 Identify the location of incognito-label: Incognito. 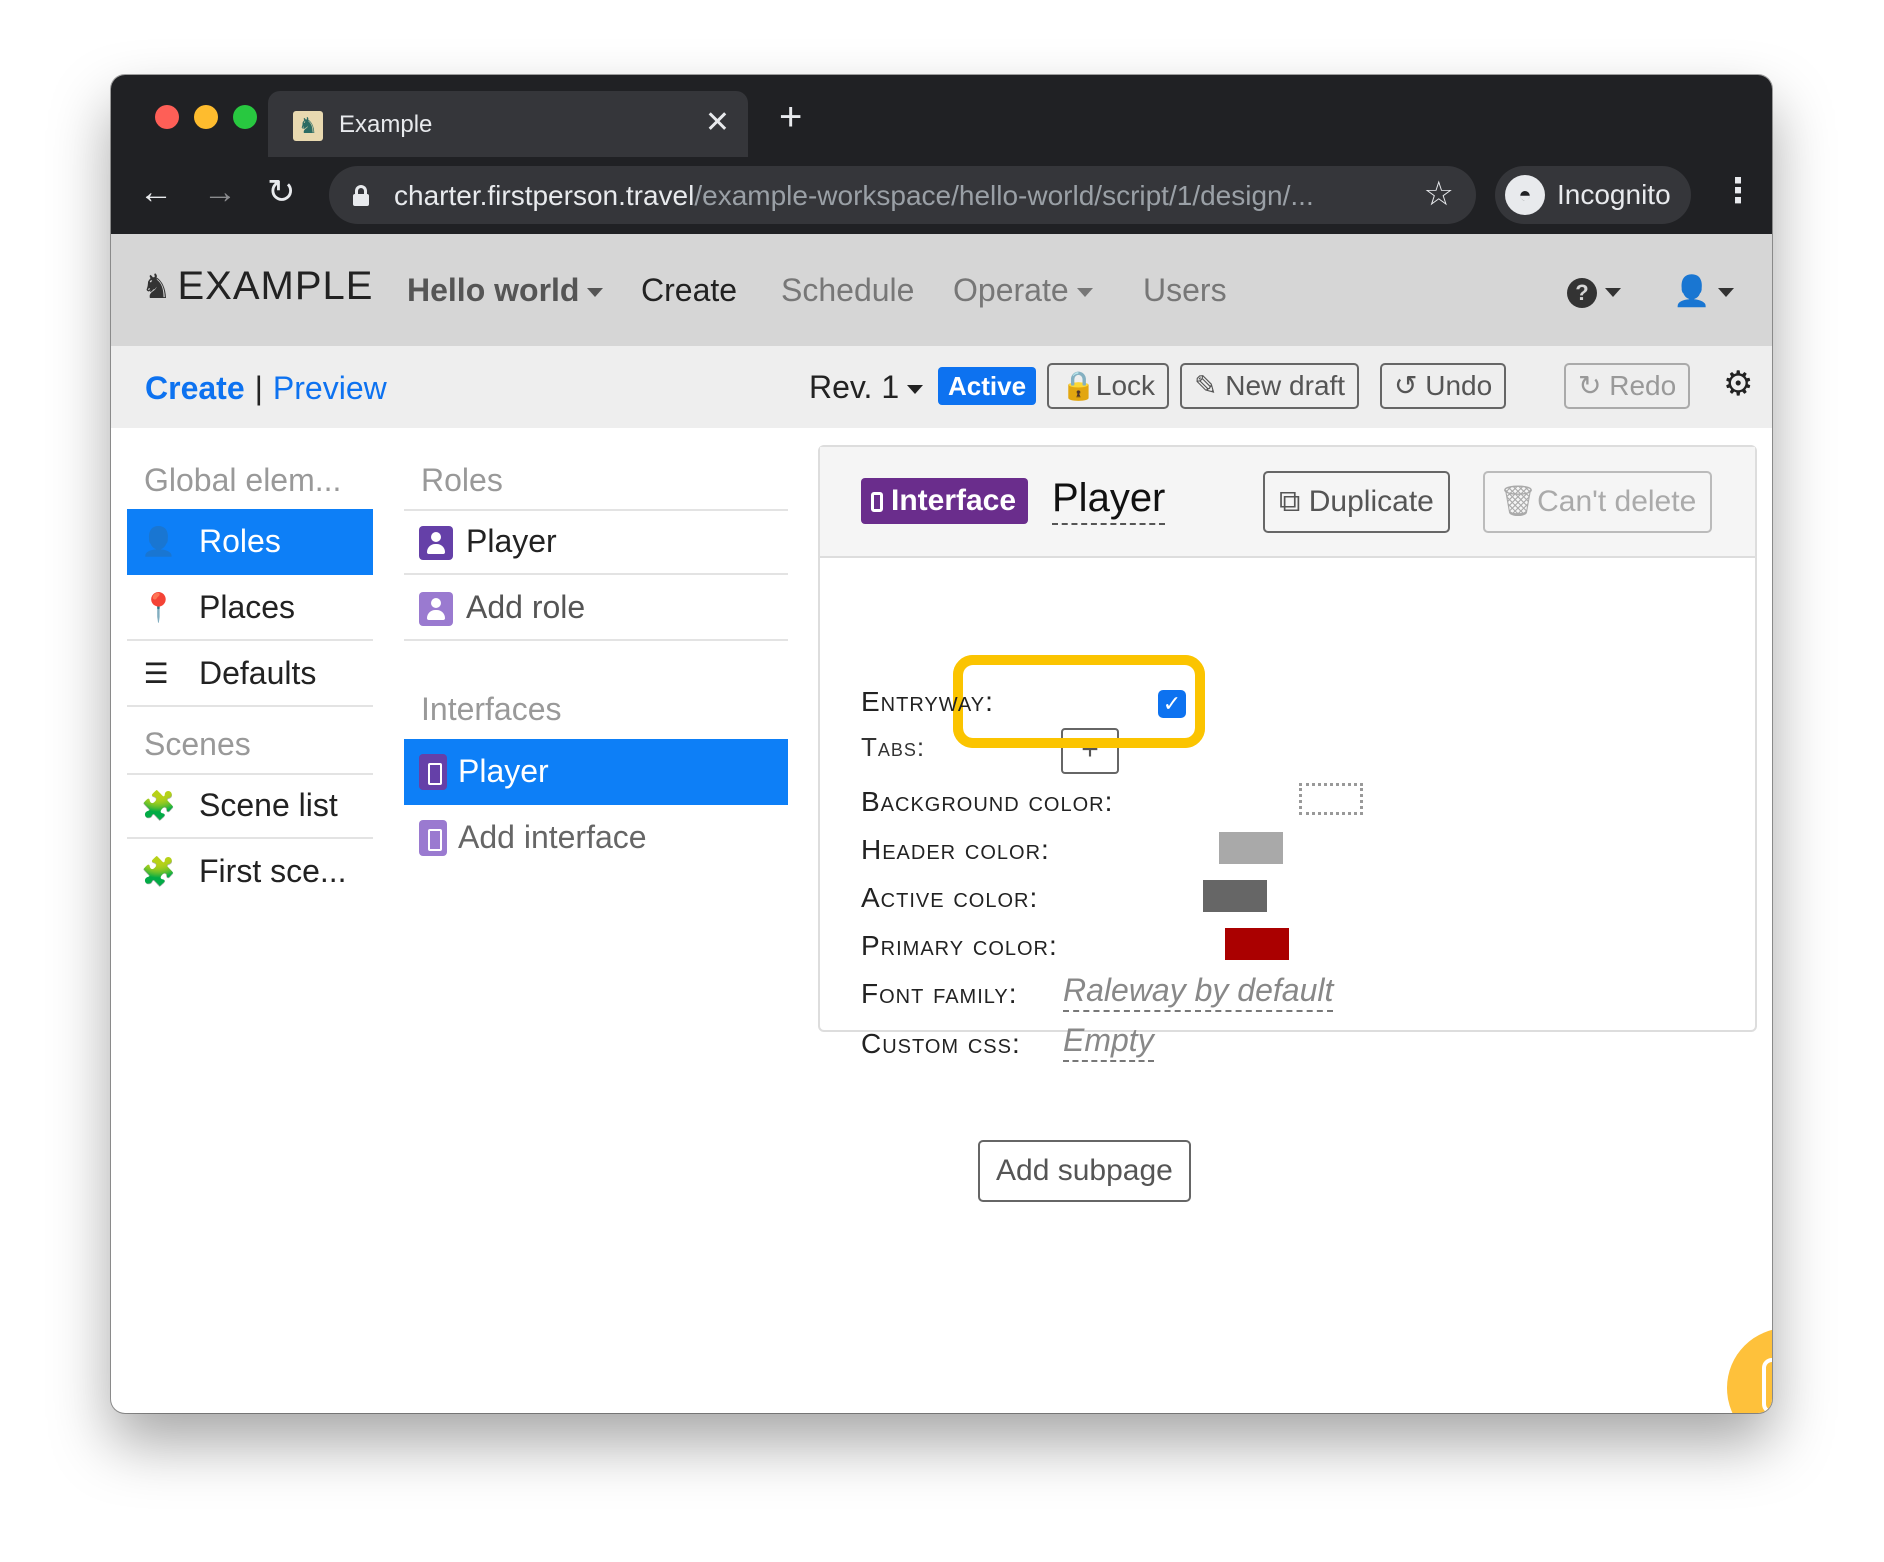
(1614, 194).